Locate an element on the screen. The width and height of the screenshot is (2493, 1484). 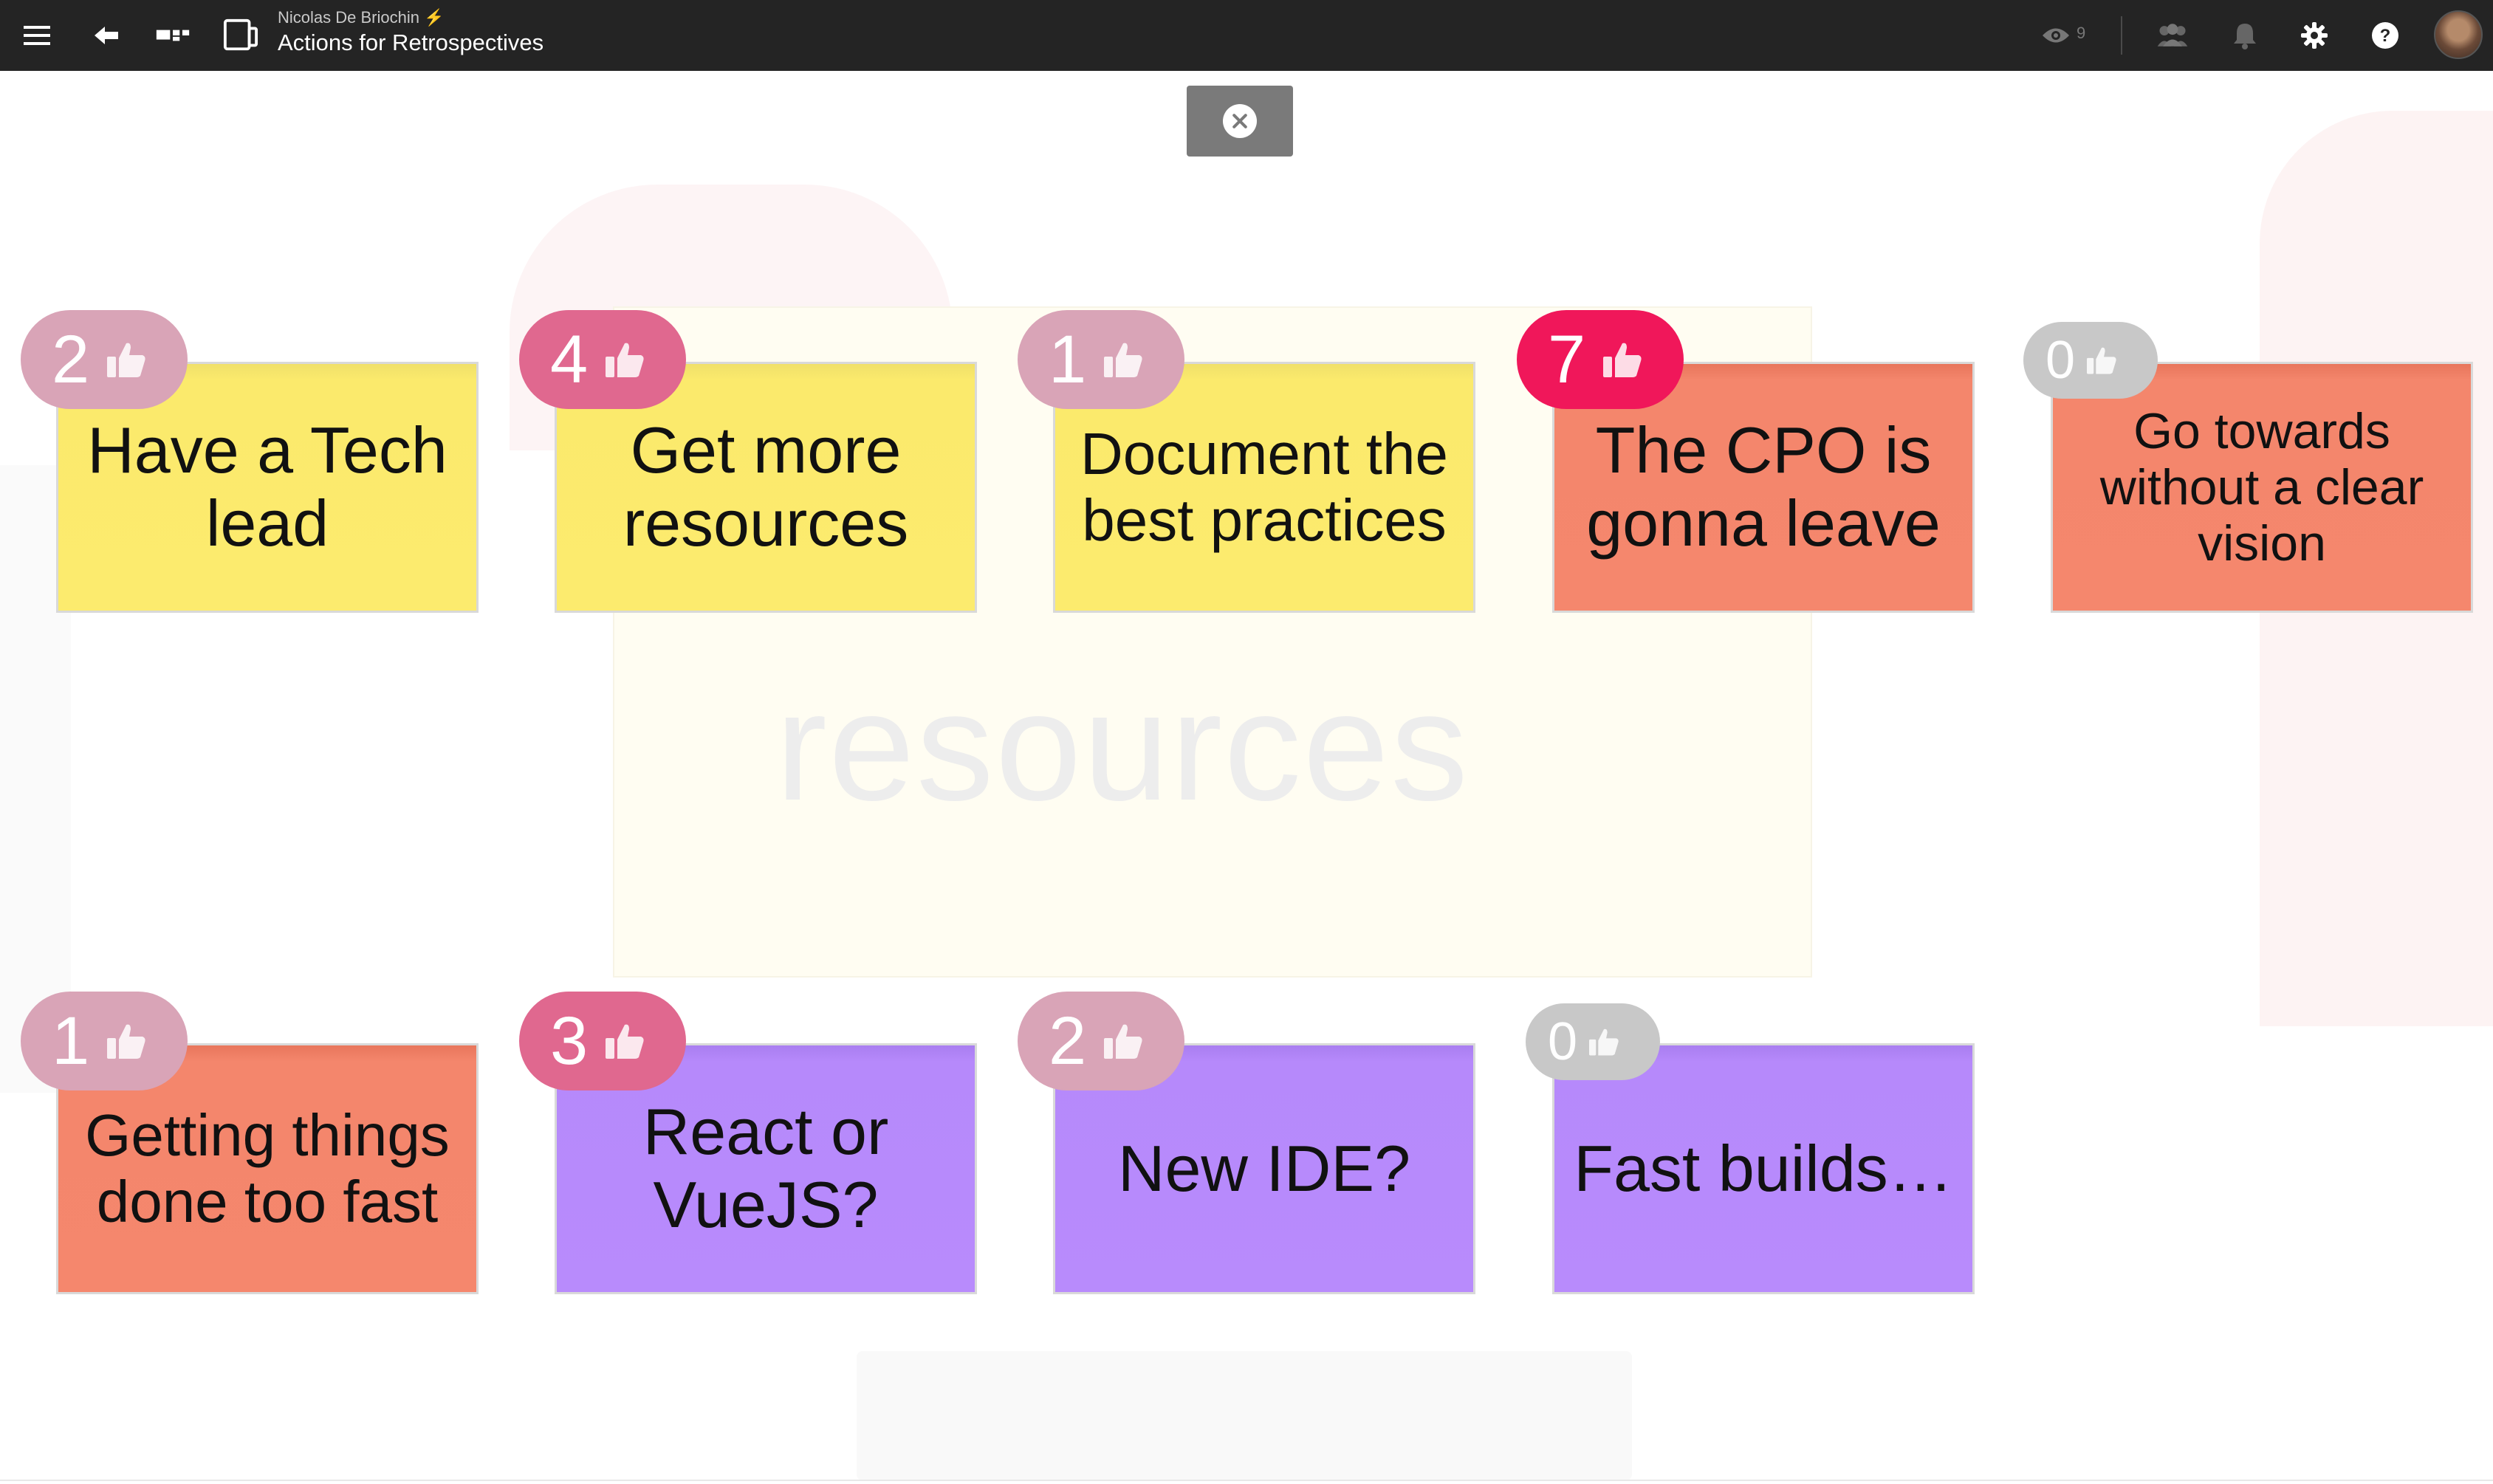
viewer-count: 9 is located at coordinates (2081, 33).